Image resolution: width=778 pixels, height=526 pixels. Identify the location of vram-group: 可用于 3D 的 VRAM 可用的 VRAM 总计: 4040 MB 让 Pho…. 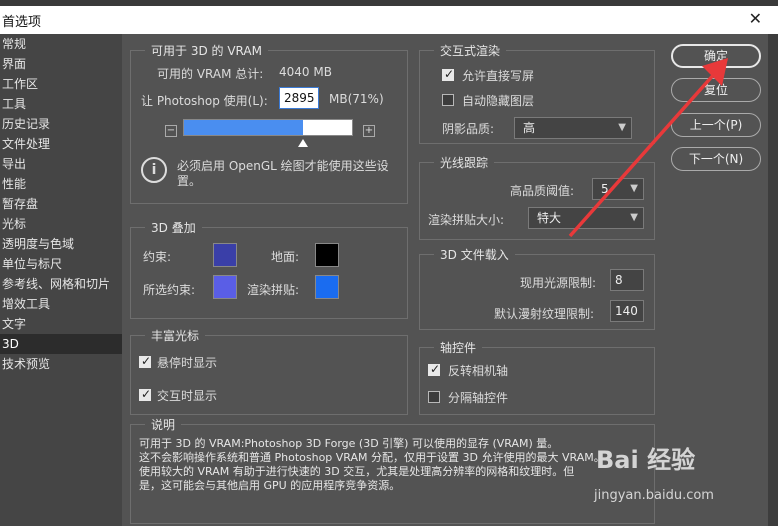
(269, 123).